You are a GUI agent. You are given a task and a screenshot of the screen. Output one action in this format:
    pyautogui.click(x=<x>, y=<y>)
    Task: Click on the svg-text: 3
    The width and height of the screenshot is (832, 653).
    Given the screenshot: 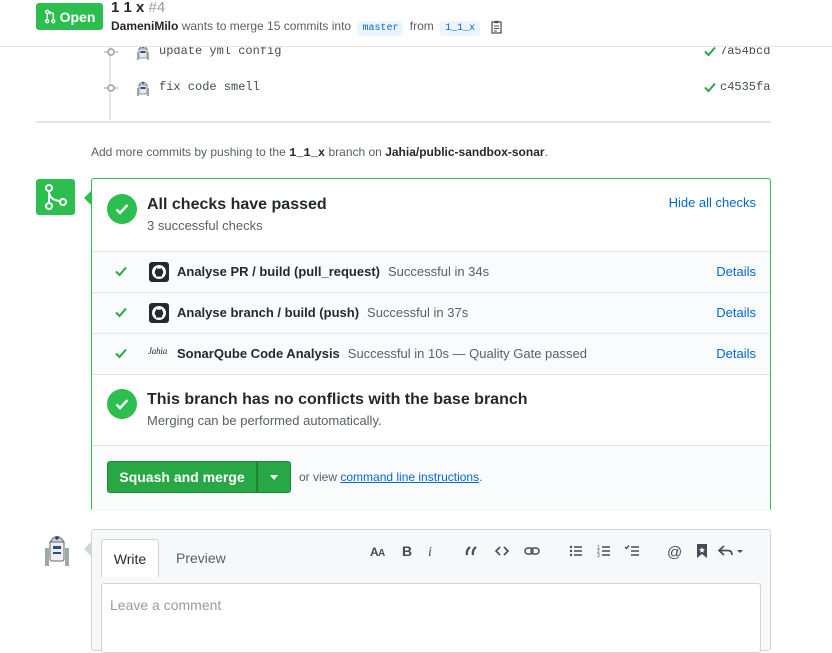 What is the action you would take?
    pyautogui.click(x=598, y=555)
    